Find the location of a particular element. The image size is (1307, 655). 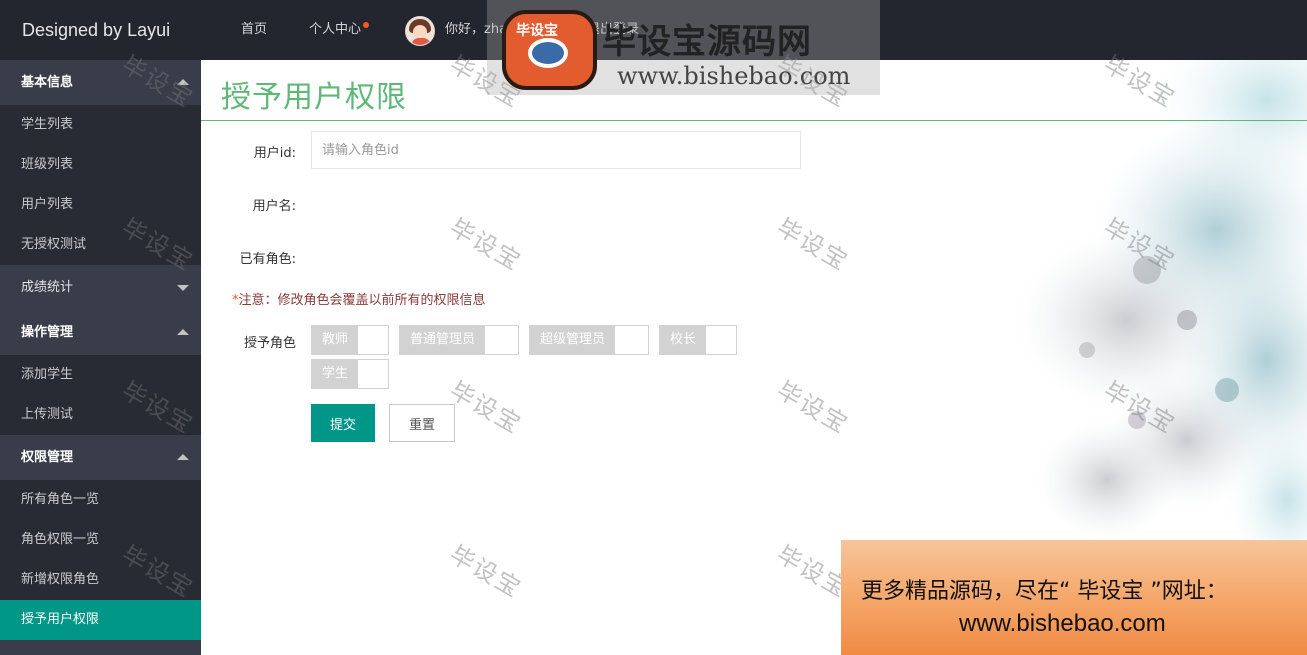

title-divider is located at coordinates (754, 120).